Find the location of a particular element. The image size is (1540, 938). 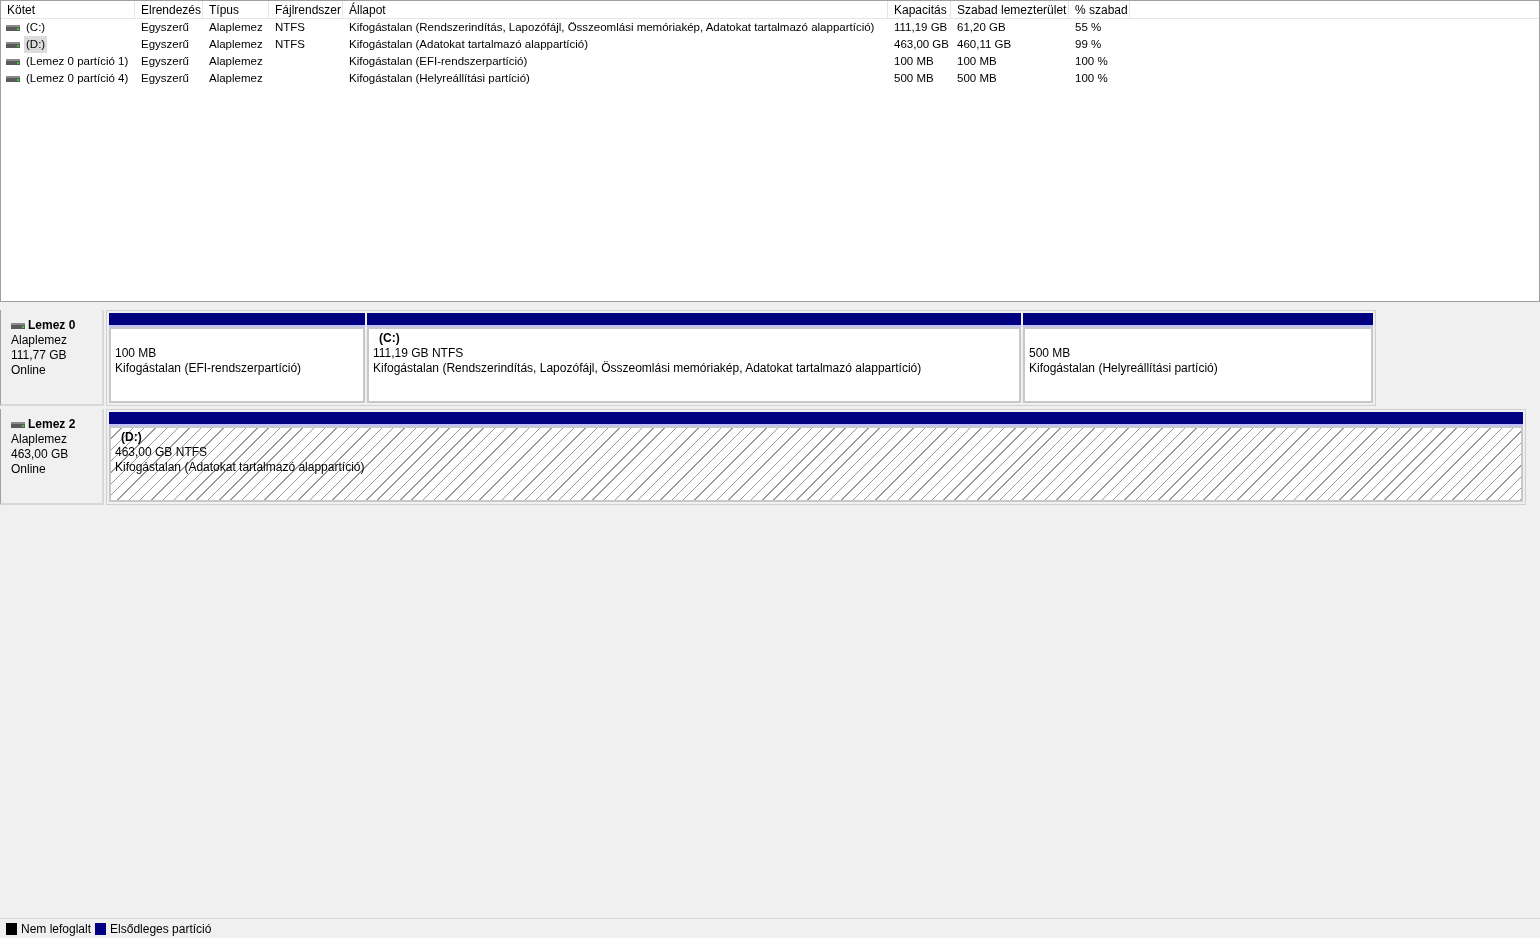

table-cell-text: Kifogástalan (Adatokat tartalmazó alappartíció) is located at coordinates (469, 44).